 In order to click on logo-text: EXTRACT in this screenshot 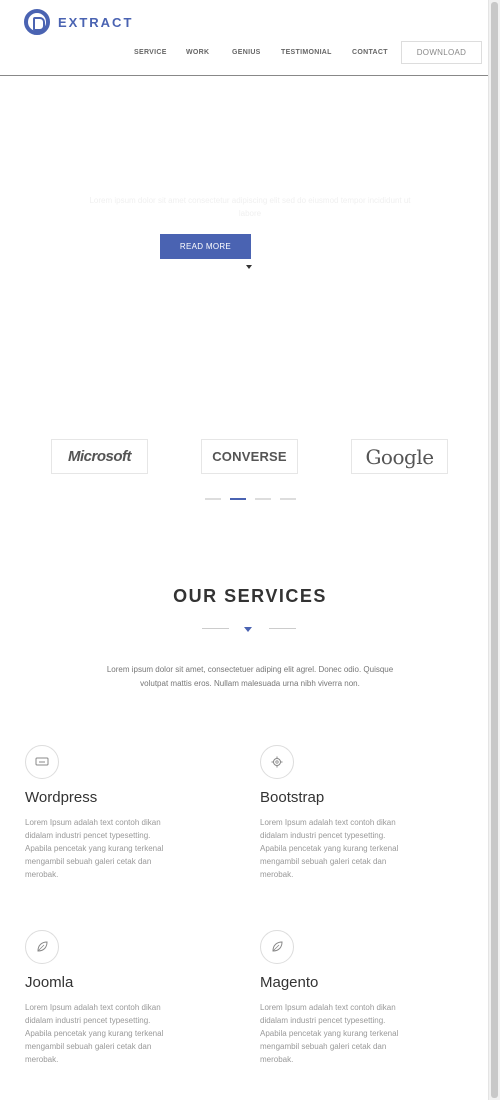, I will do `click(96, 22)`.